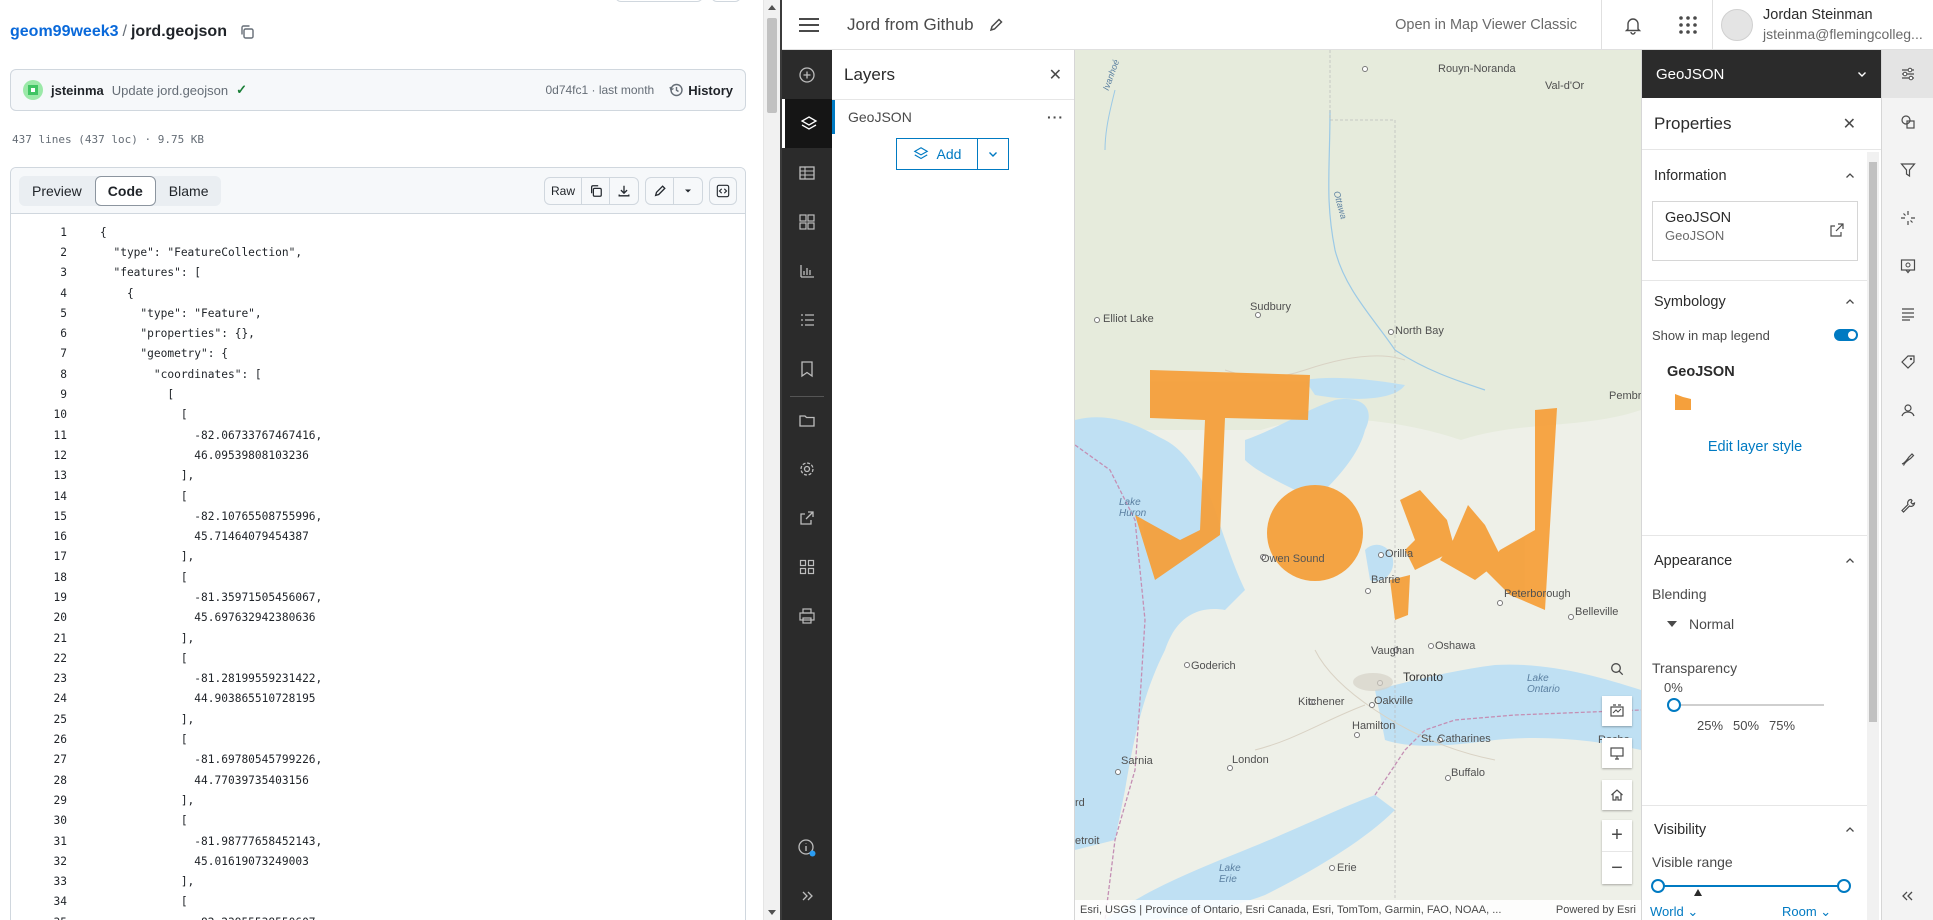  What do you see at coordinates (39, 577) in the screenshot?
I see `line-number: 18` at bounding box center [39, 577].